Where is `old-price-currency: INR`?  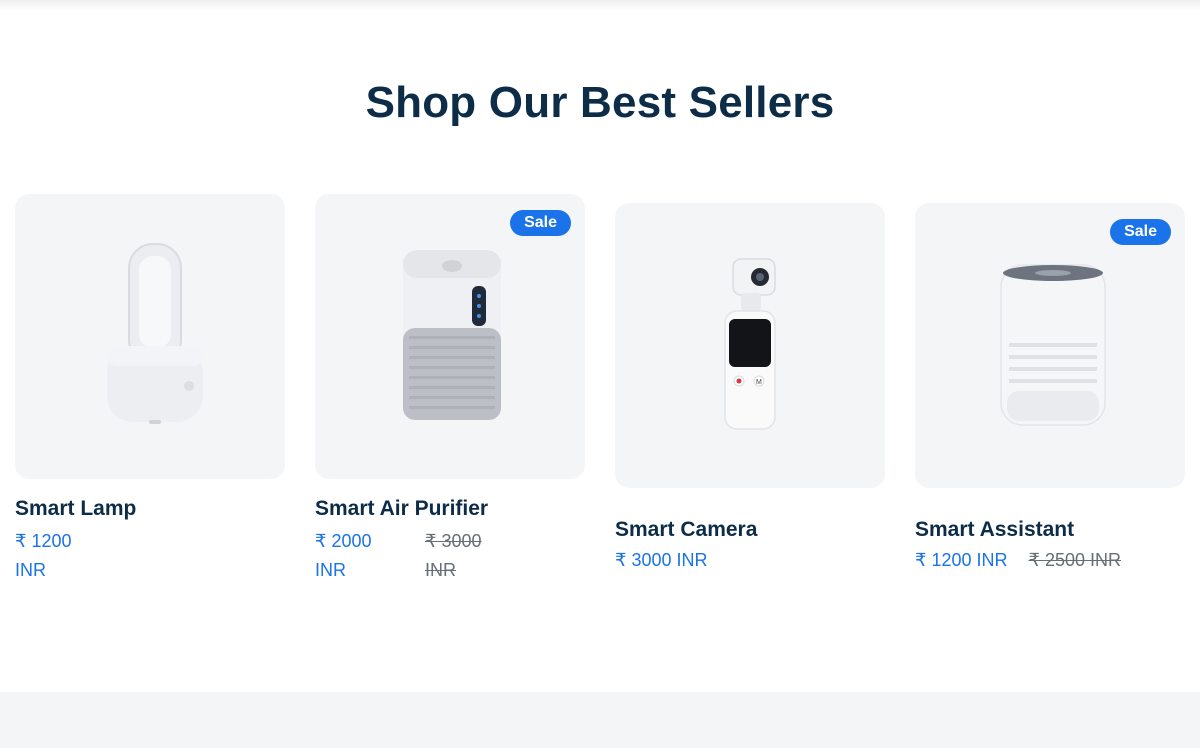
old-price-currency: INR is located at coordinates (440, 570).